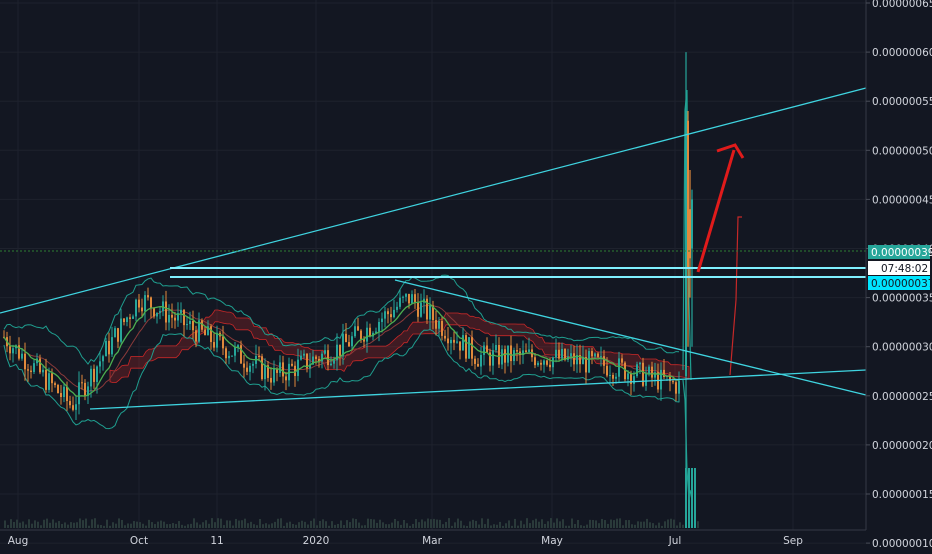 The height and width of the screenshot is (554, 932). Describe the element at coordinates (793, 541) in the screenshot. I see `time-tick-label: Sep` at that location.